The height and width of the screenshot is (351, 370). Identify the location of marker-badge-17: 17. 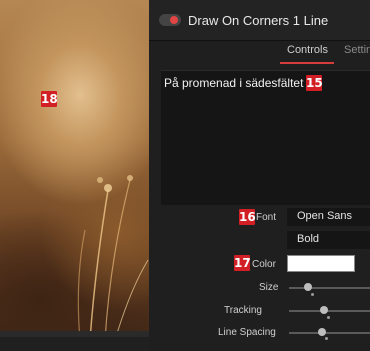
(242, 263).